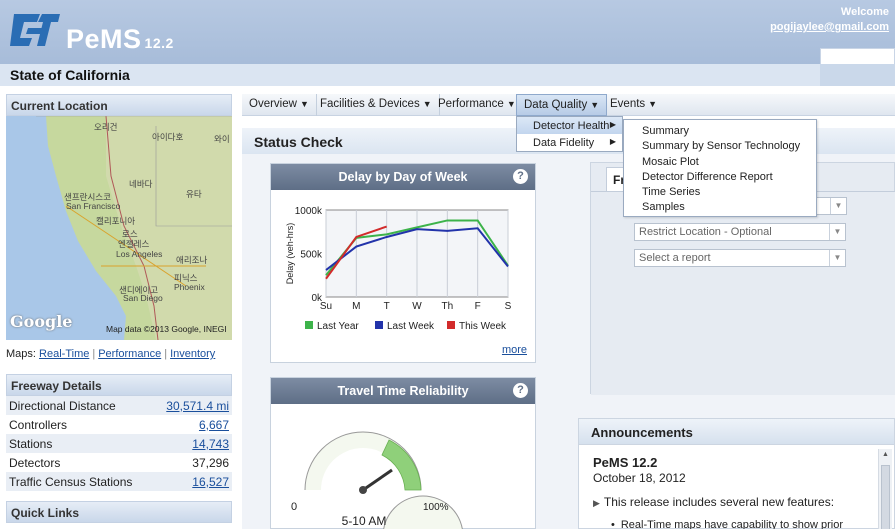  What do you see at coordinates (720, 131) in the screenshot?
I see `submenu-item-summary: Summary` at bounding box center [720, 131].